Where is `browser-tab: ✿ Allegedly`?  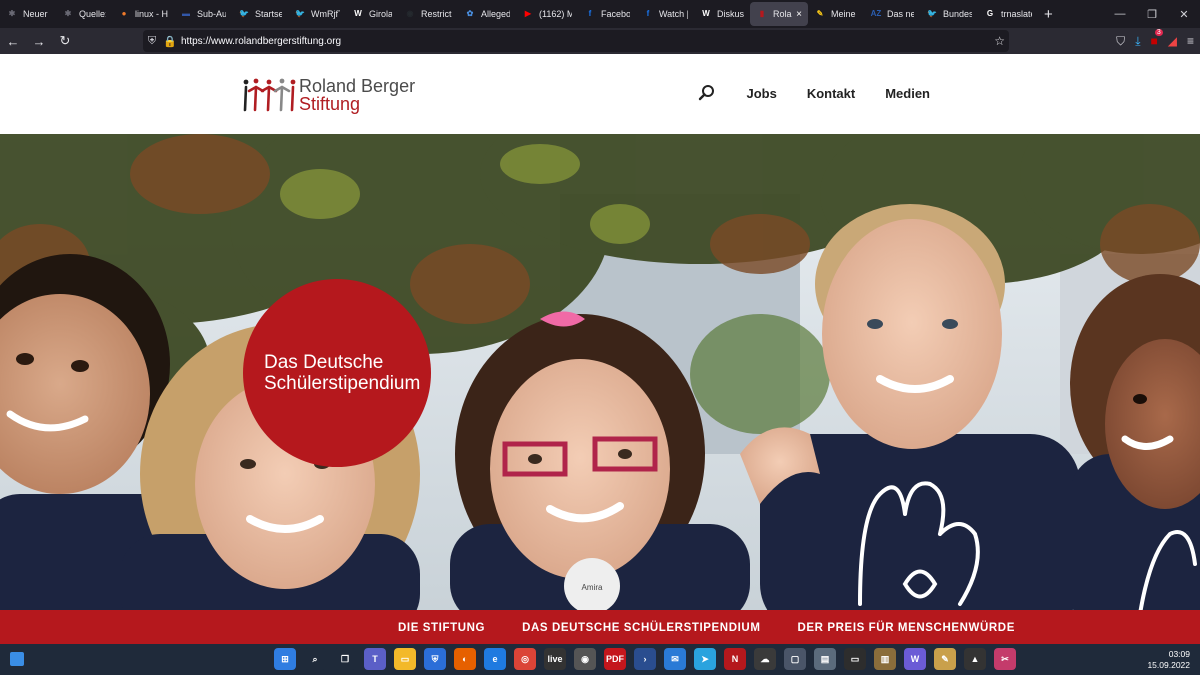 browser-tab: ✿ Allegedly is located at coordinates (487, 14).